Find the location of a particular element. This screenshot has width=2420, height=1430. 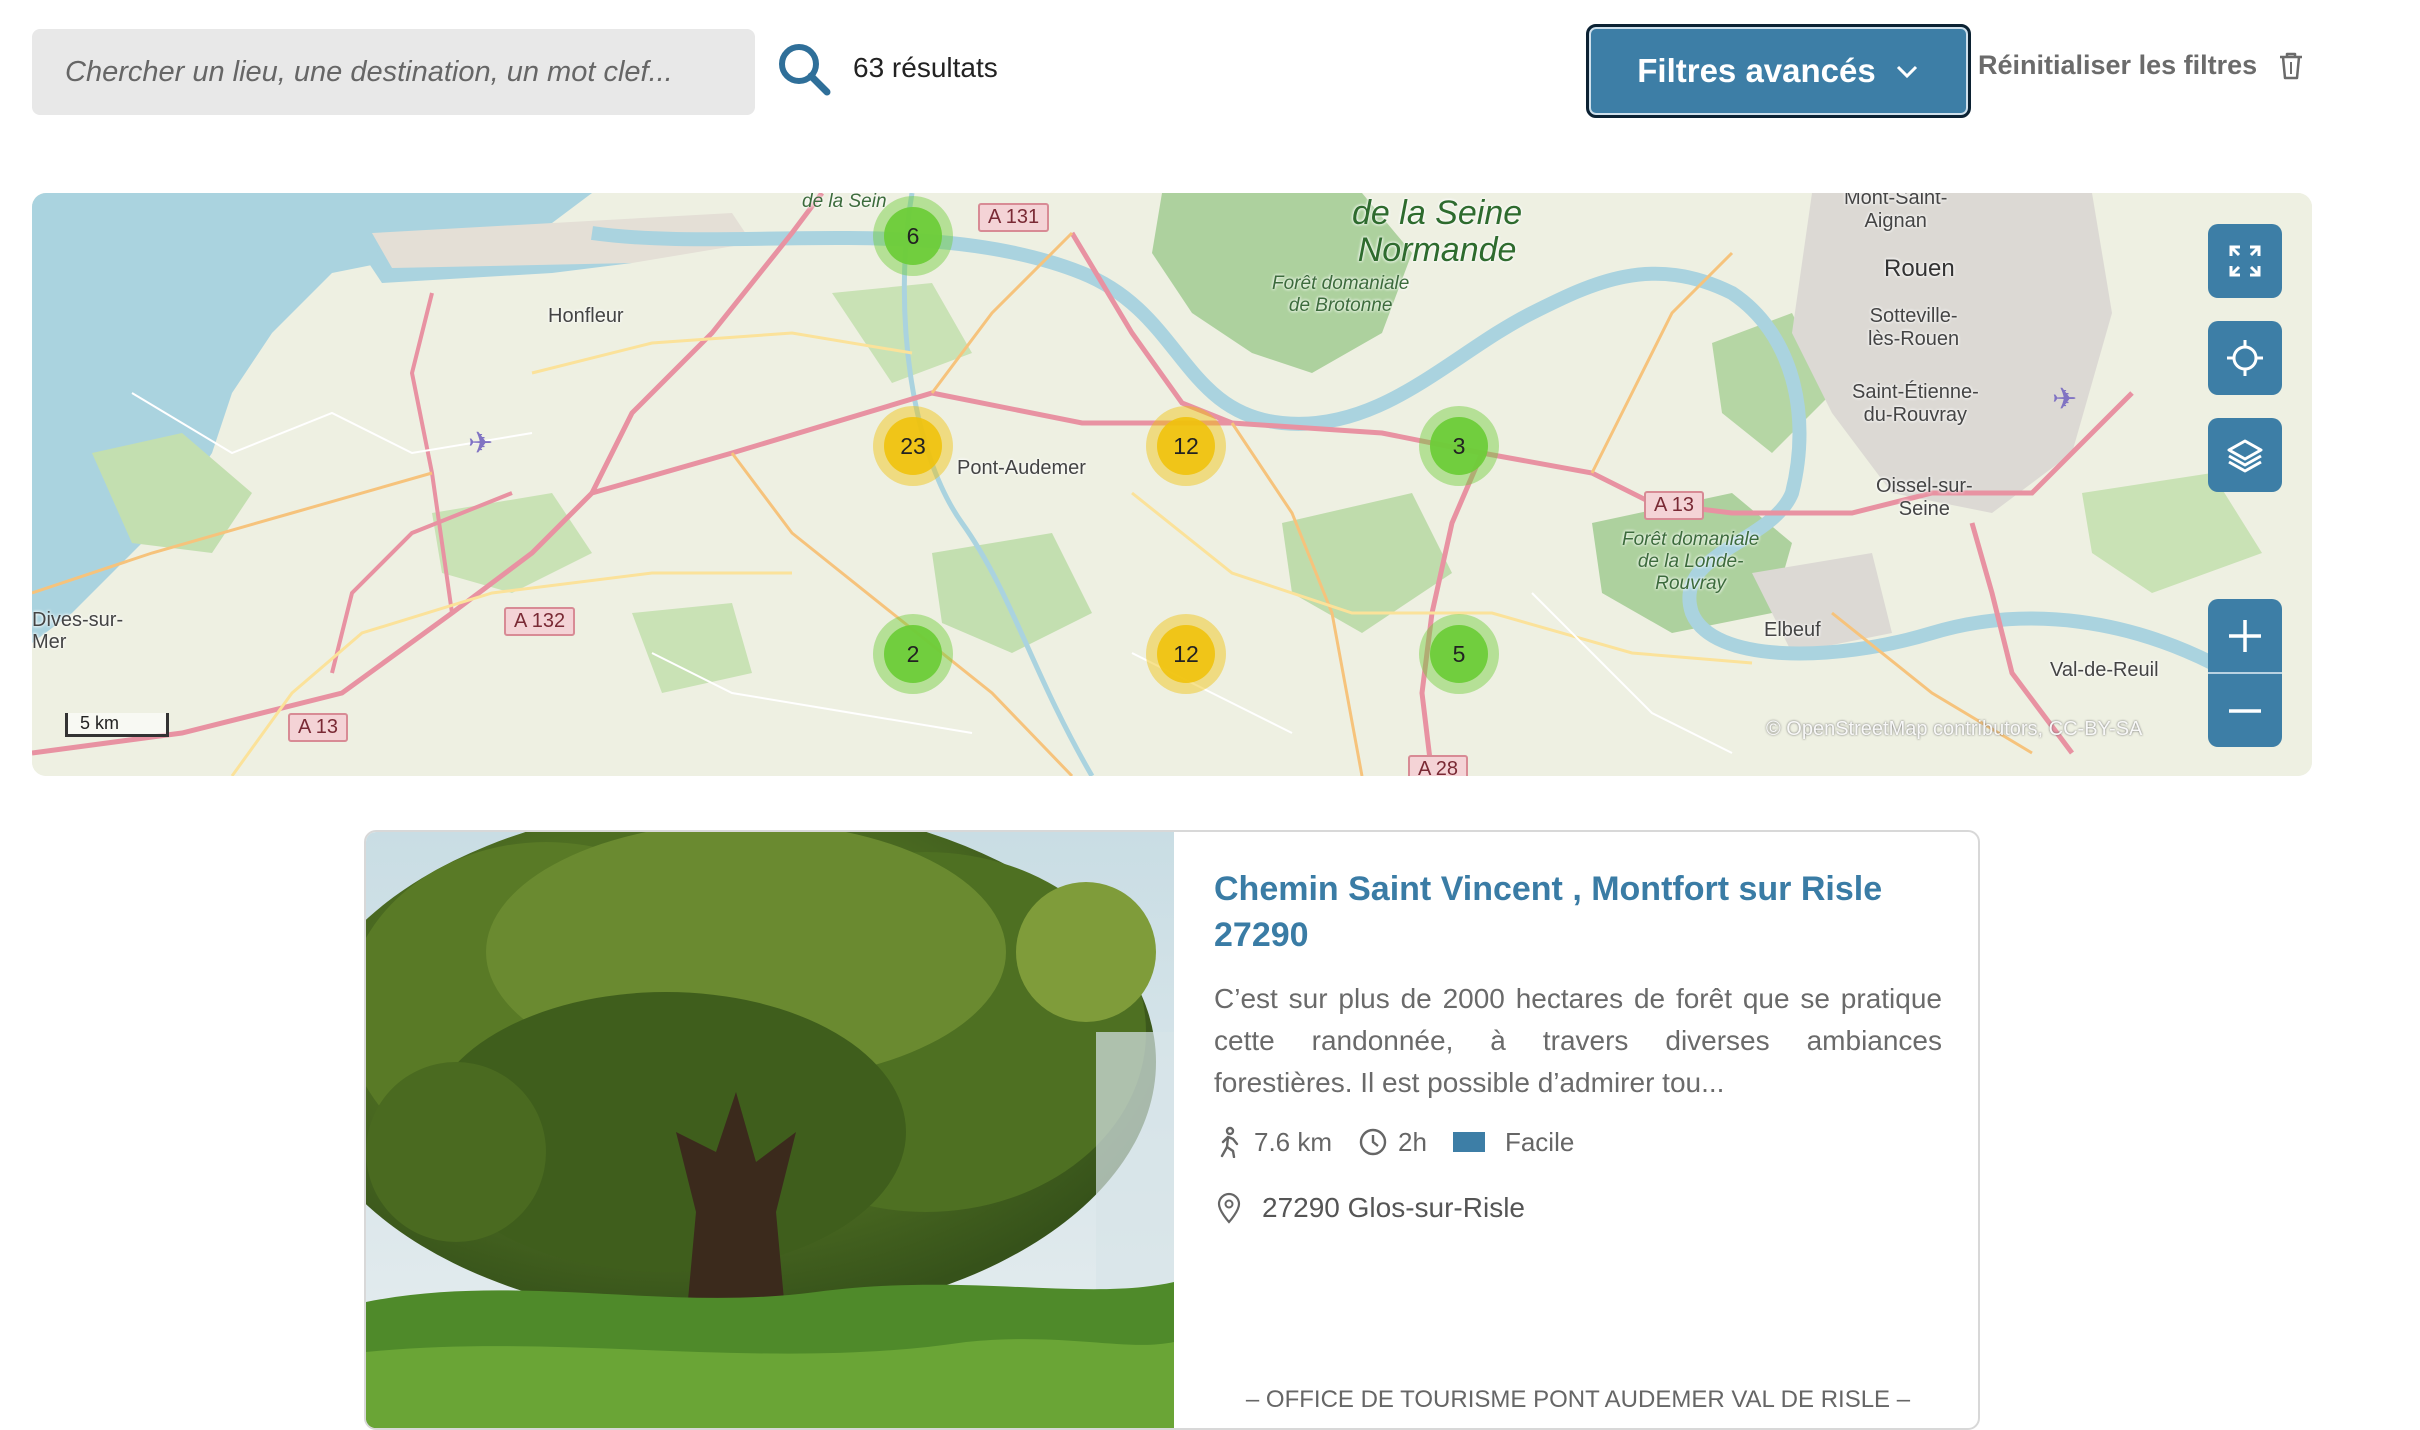

map-attribution: © OpenStreetMap contributors, CC-BY-SA is located at coordinates (1954, 729).